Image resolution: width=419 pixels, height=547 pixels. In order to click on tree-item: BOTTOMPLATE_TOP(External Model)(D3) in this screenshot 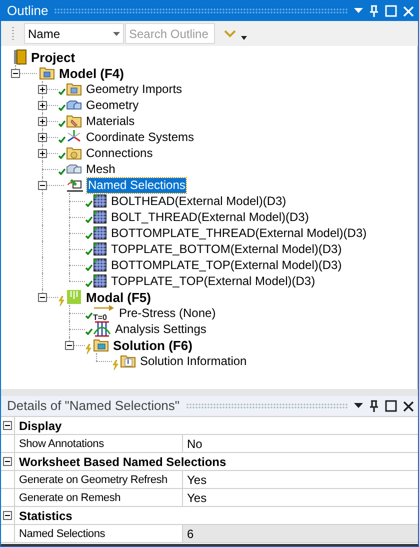, I will do `click(226, 265)`.